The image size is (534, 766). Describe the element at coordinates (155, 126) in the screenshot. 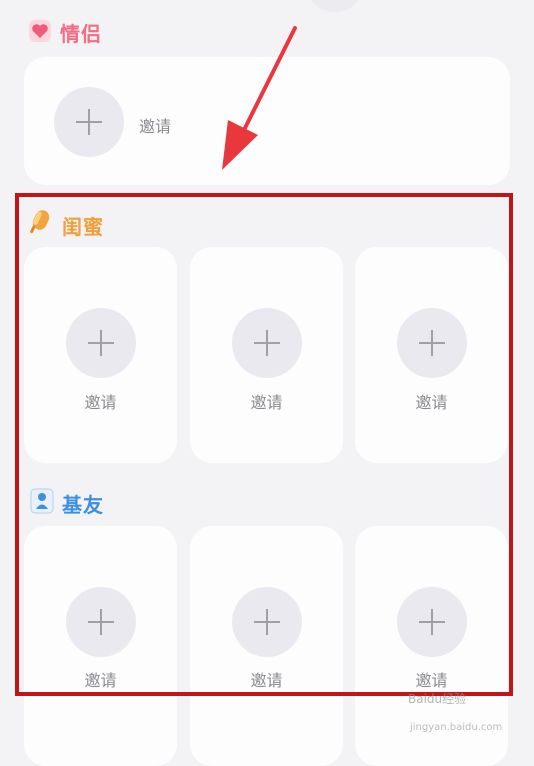

I see `couple-invite-label: 邀请` at that location.